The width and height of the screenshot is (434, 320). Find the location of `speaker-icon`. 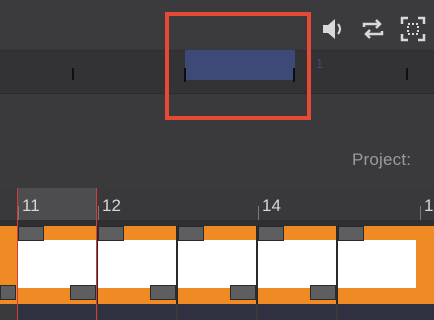

speaker-icon is located at coordinates (333, 29).